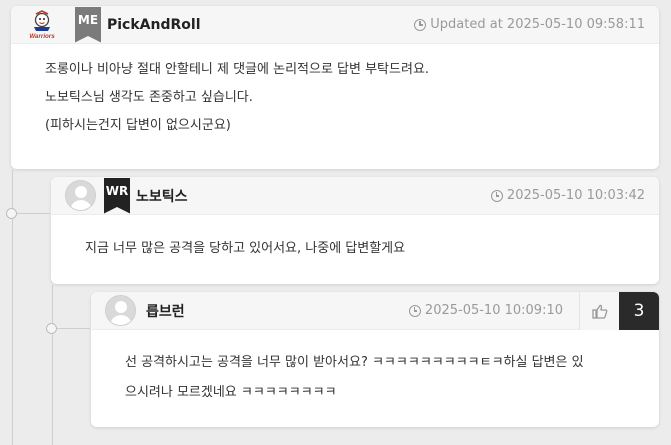 The image size is (671, 445). What do you see at coordinates (237, 69) in the screenshot?
I see `comment-line: 조롱이나 비아냥 절대 안할테니 제 댓글에 논리적으로 답변 부탁드려요.` at bounding box center [237, 69].